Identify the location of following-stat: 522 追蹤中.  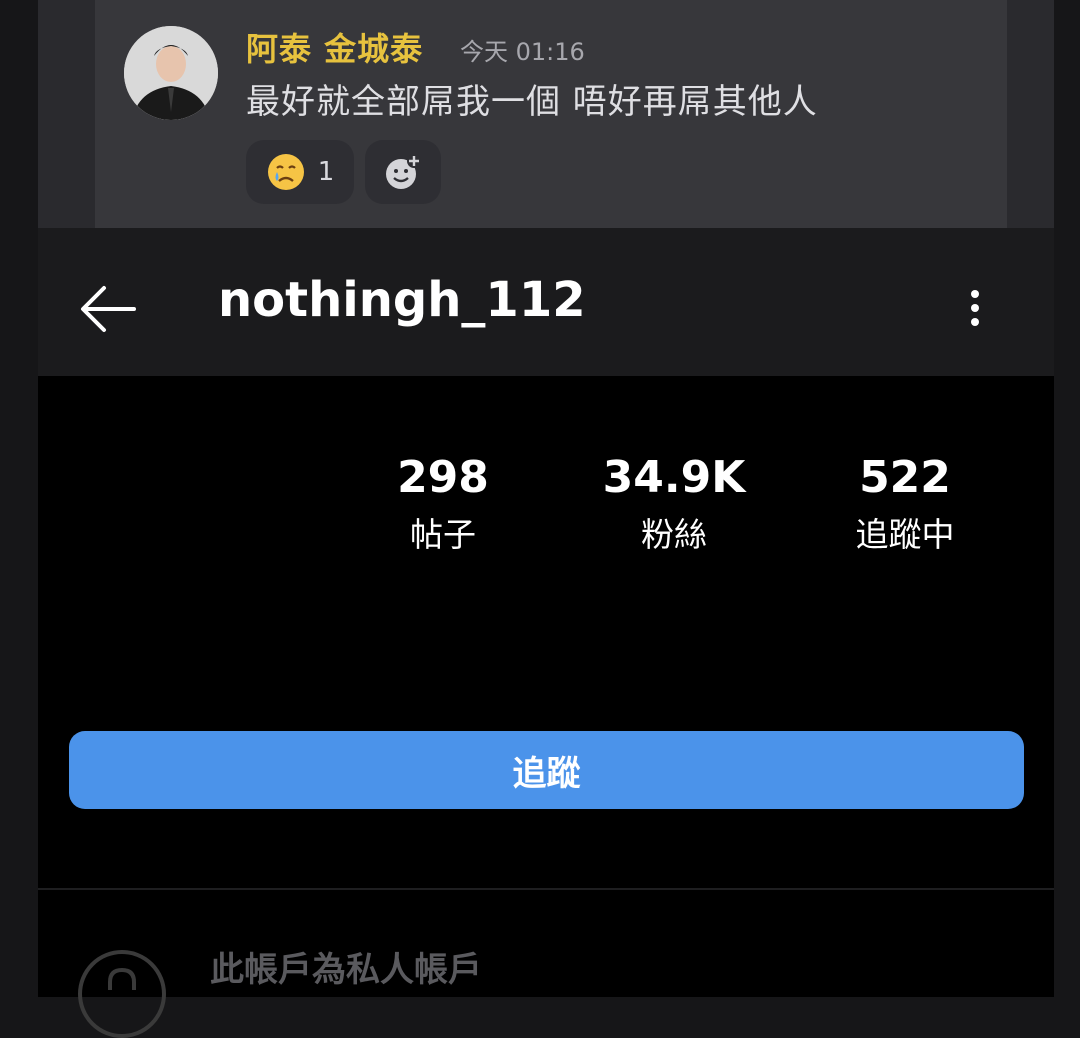
(905, 505).